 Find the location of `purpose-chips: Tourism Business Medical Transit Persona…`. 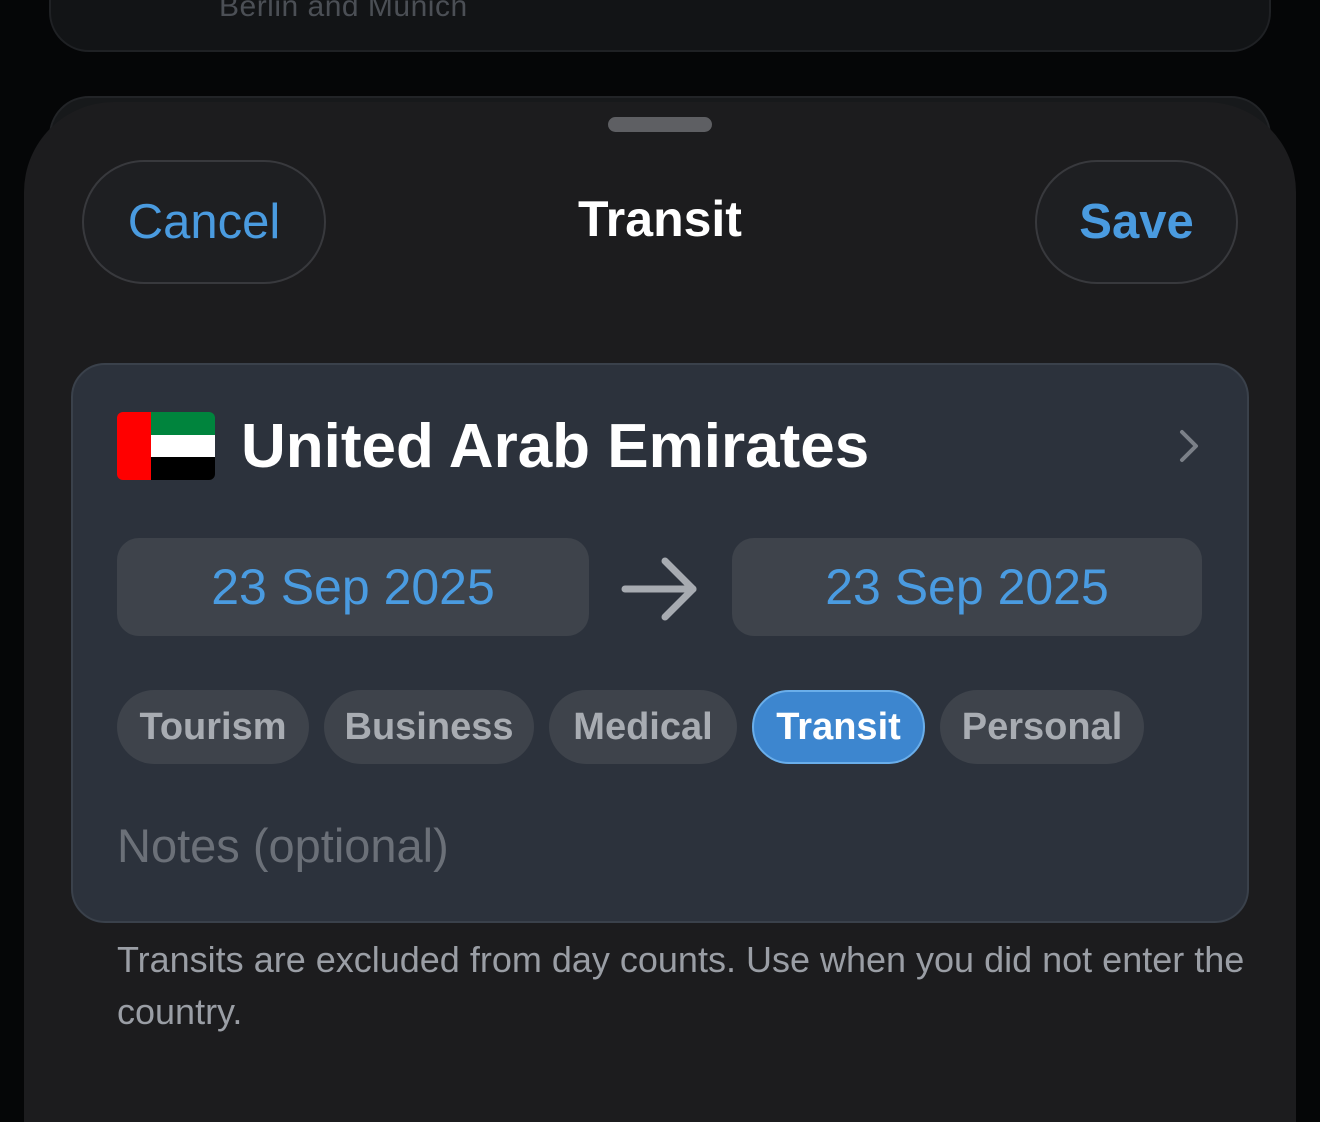

purpose-chips: Tourism Business Medical Transit Persona… is located at coordinates (630, 727).